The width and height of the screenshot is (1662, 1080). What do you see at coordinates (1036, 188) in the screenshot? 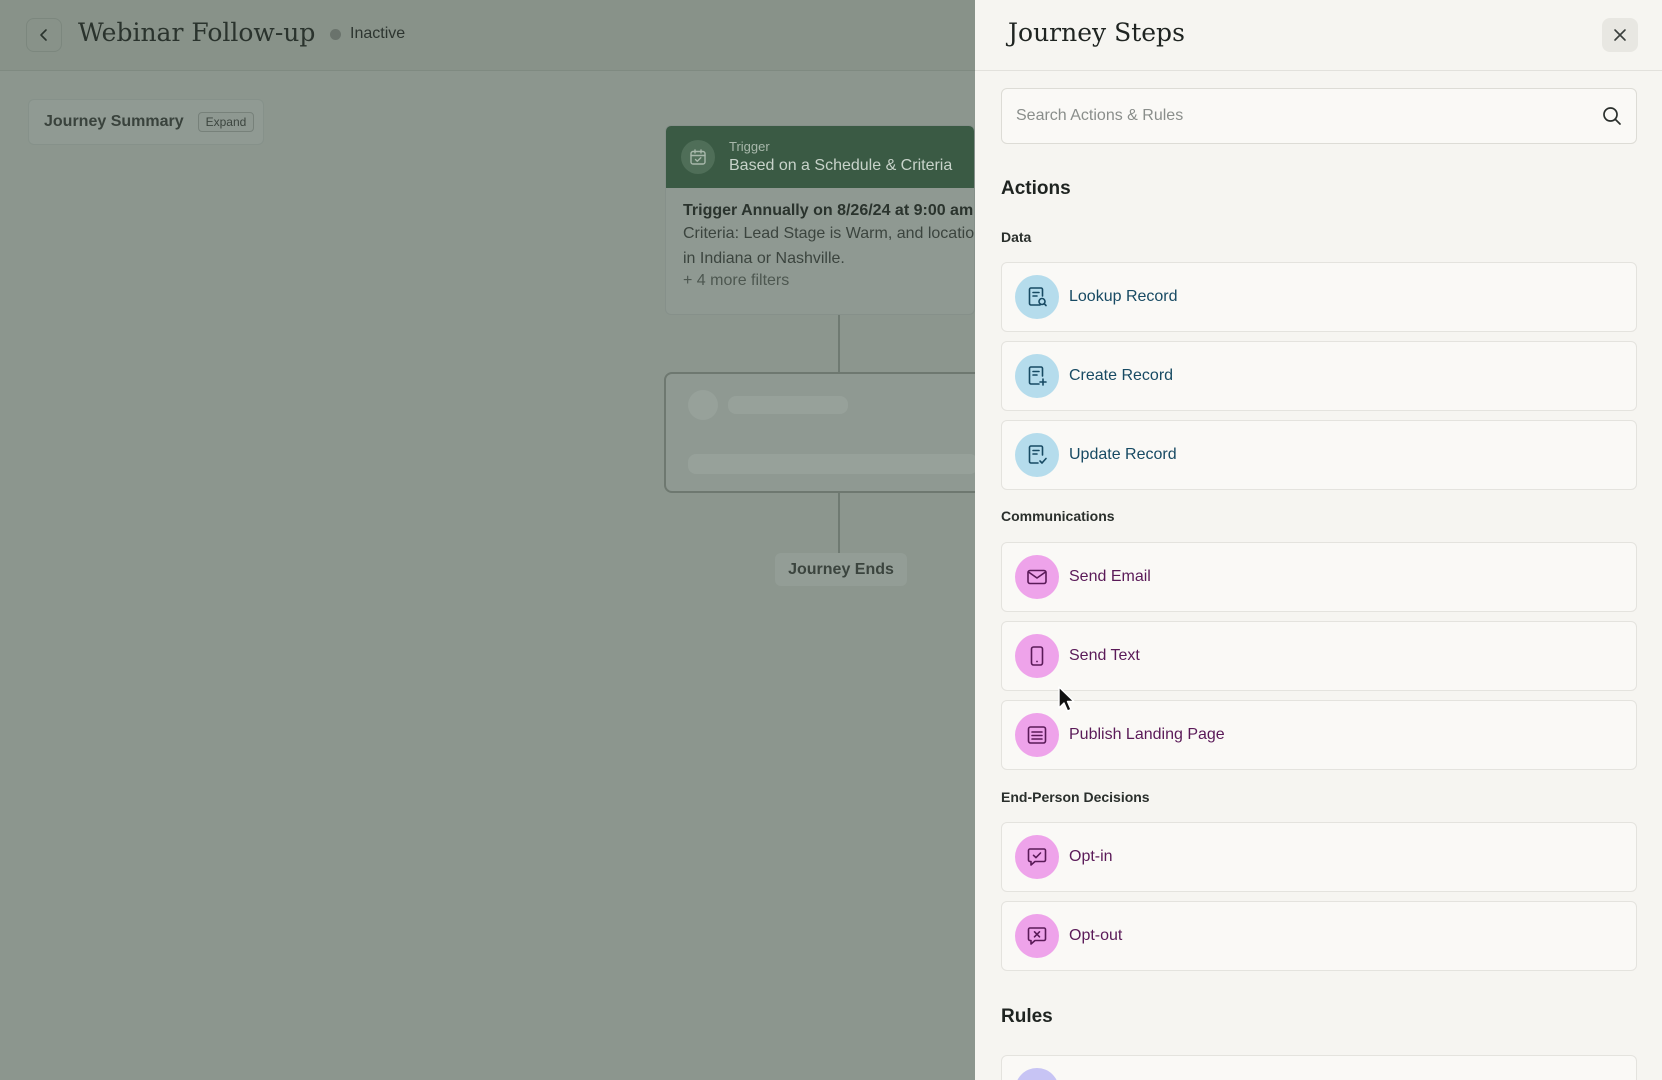
I see `actions-heading: Actions` at bounding box center [1036, 188].